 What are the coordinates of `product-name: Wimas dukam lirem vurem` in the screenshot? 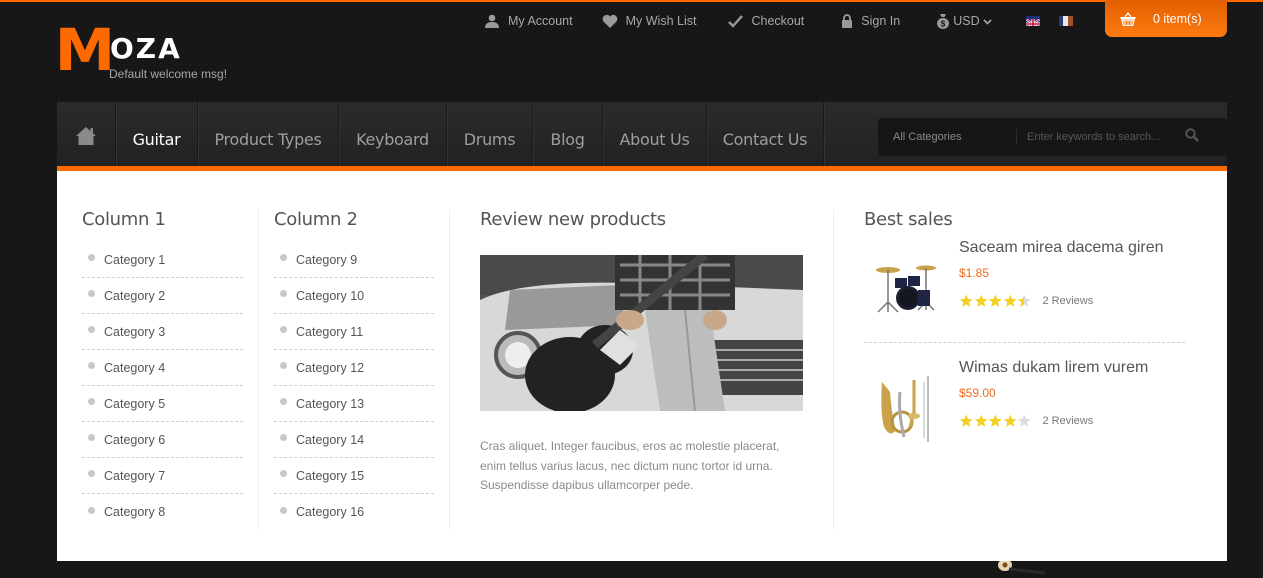 It's located at (1053, 368).